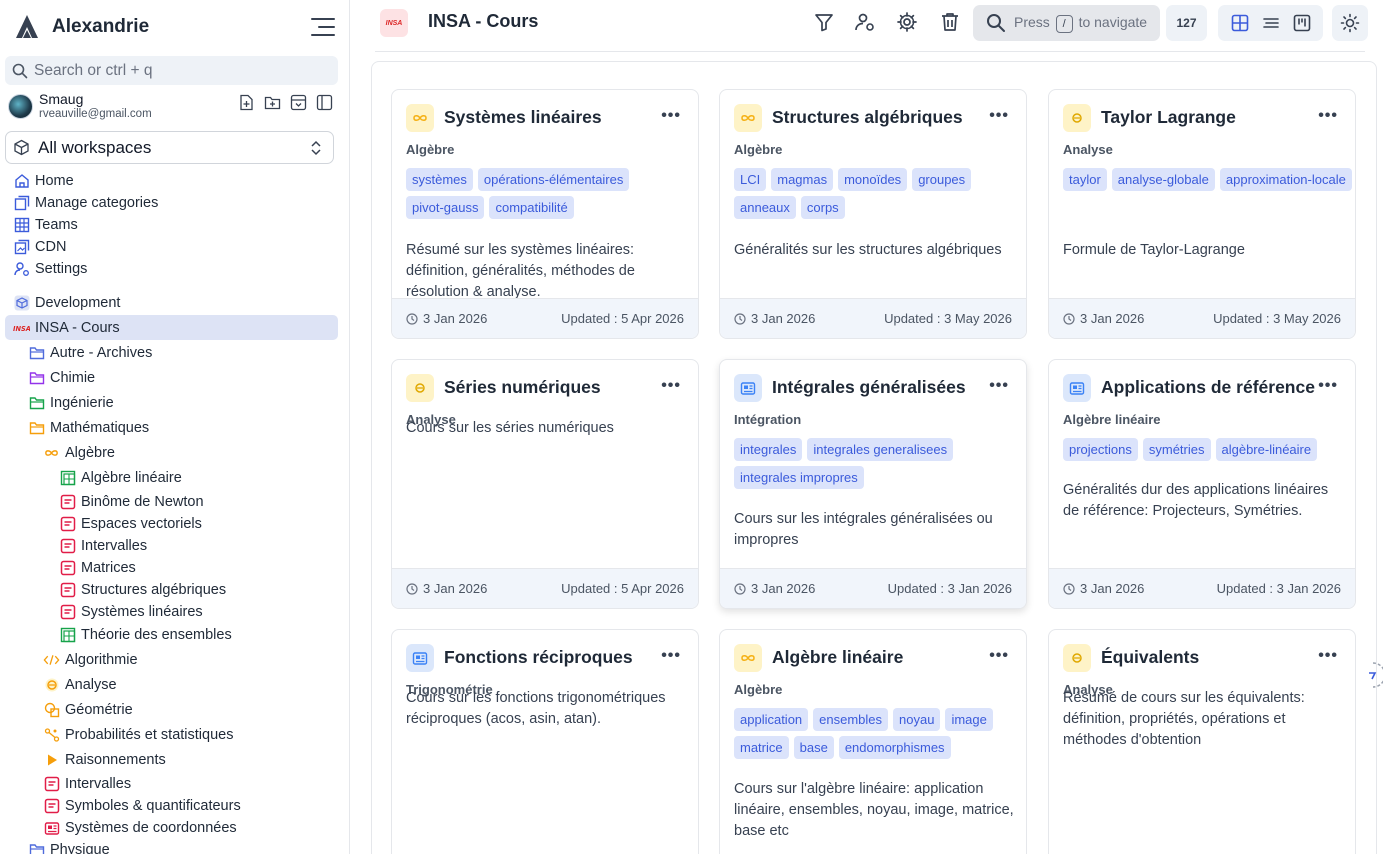 Image resolution: width=1384 pixels, height=854 pixels. I want to click on tag: corps, so click(822, 207).